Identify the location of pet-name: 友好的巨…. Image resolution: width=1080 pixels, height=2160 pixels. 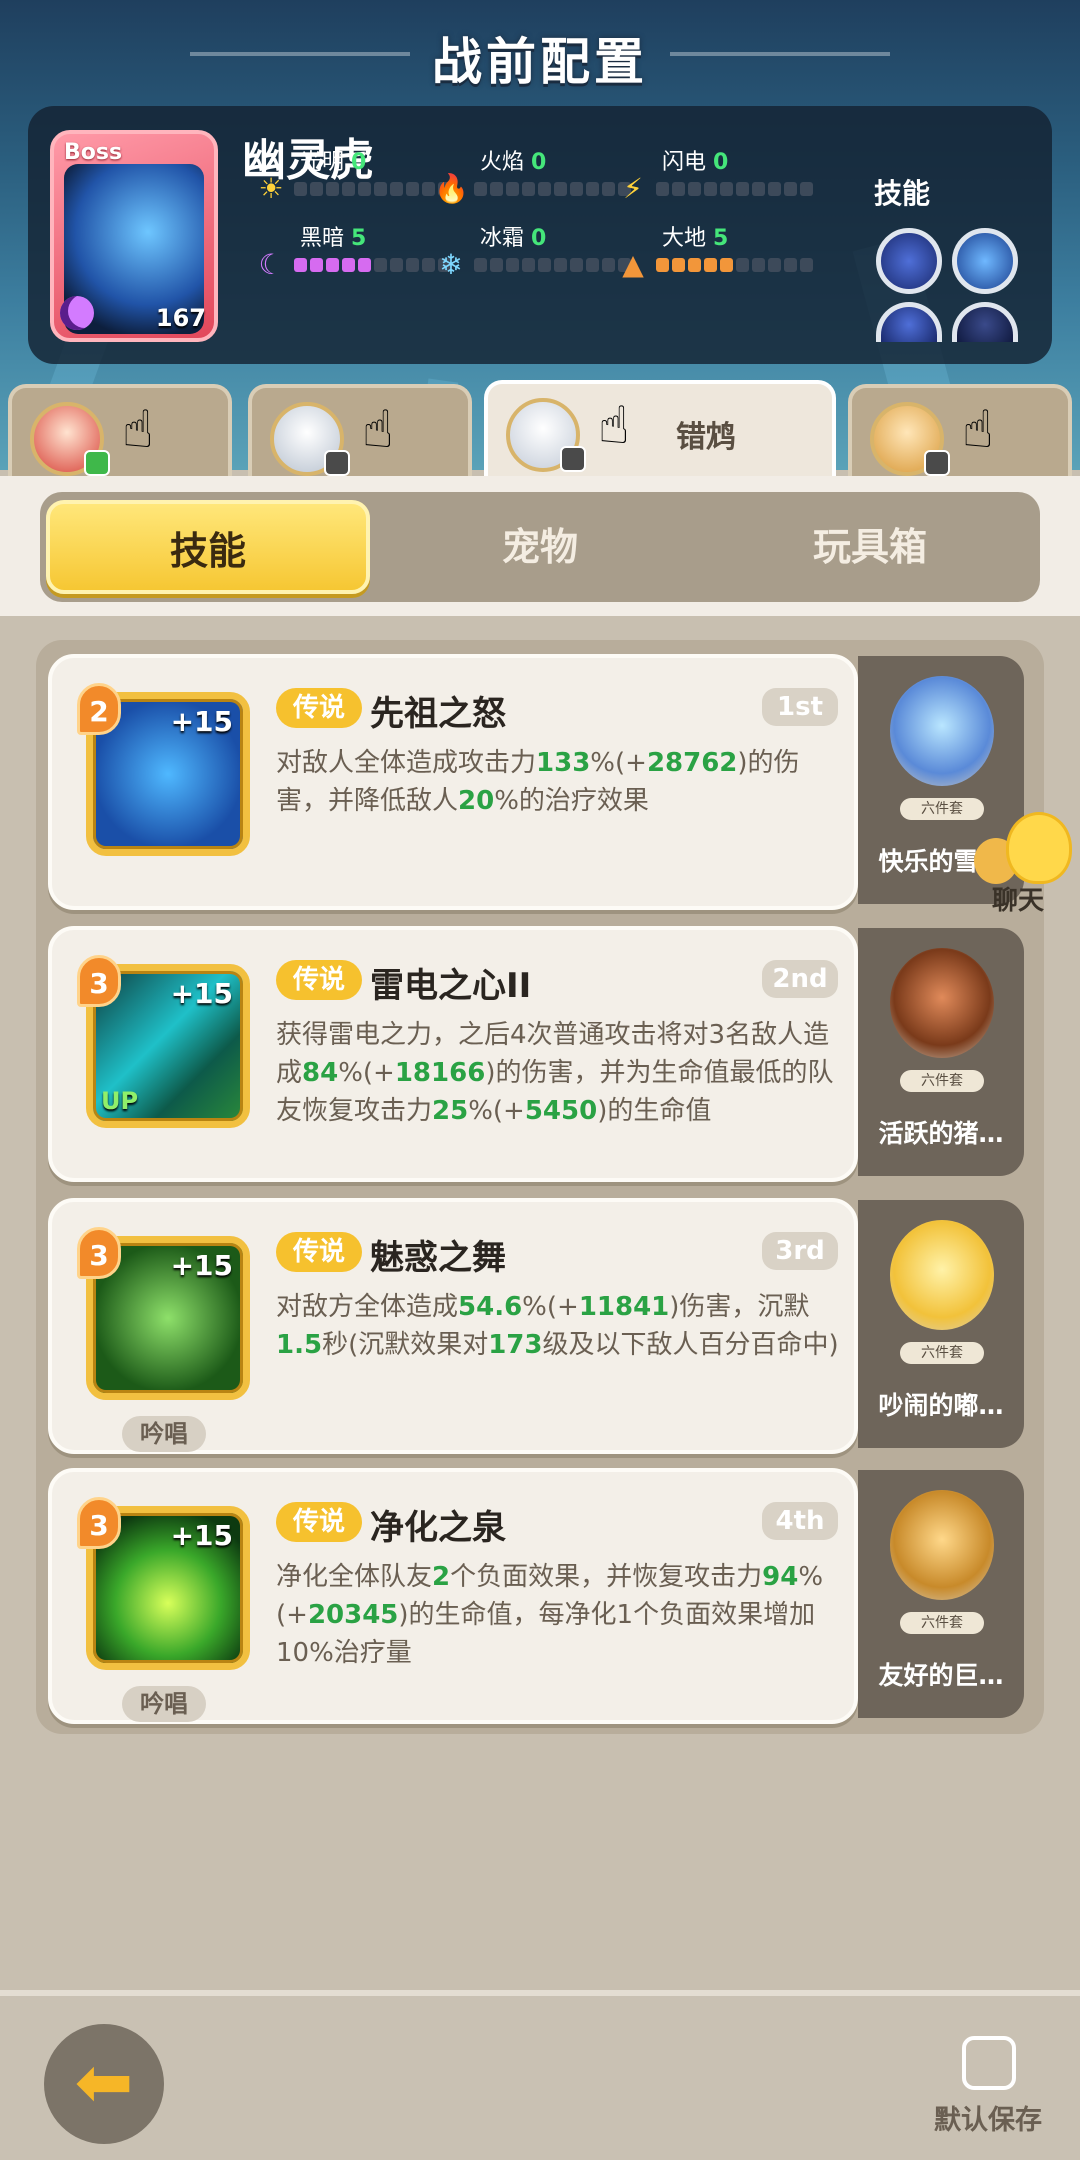
(941, 1675).